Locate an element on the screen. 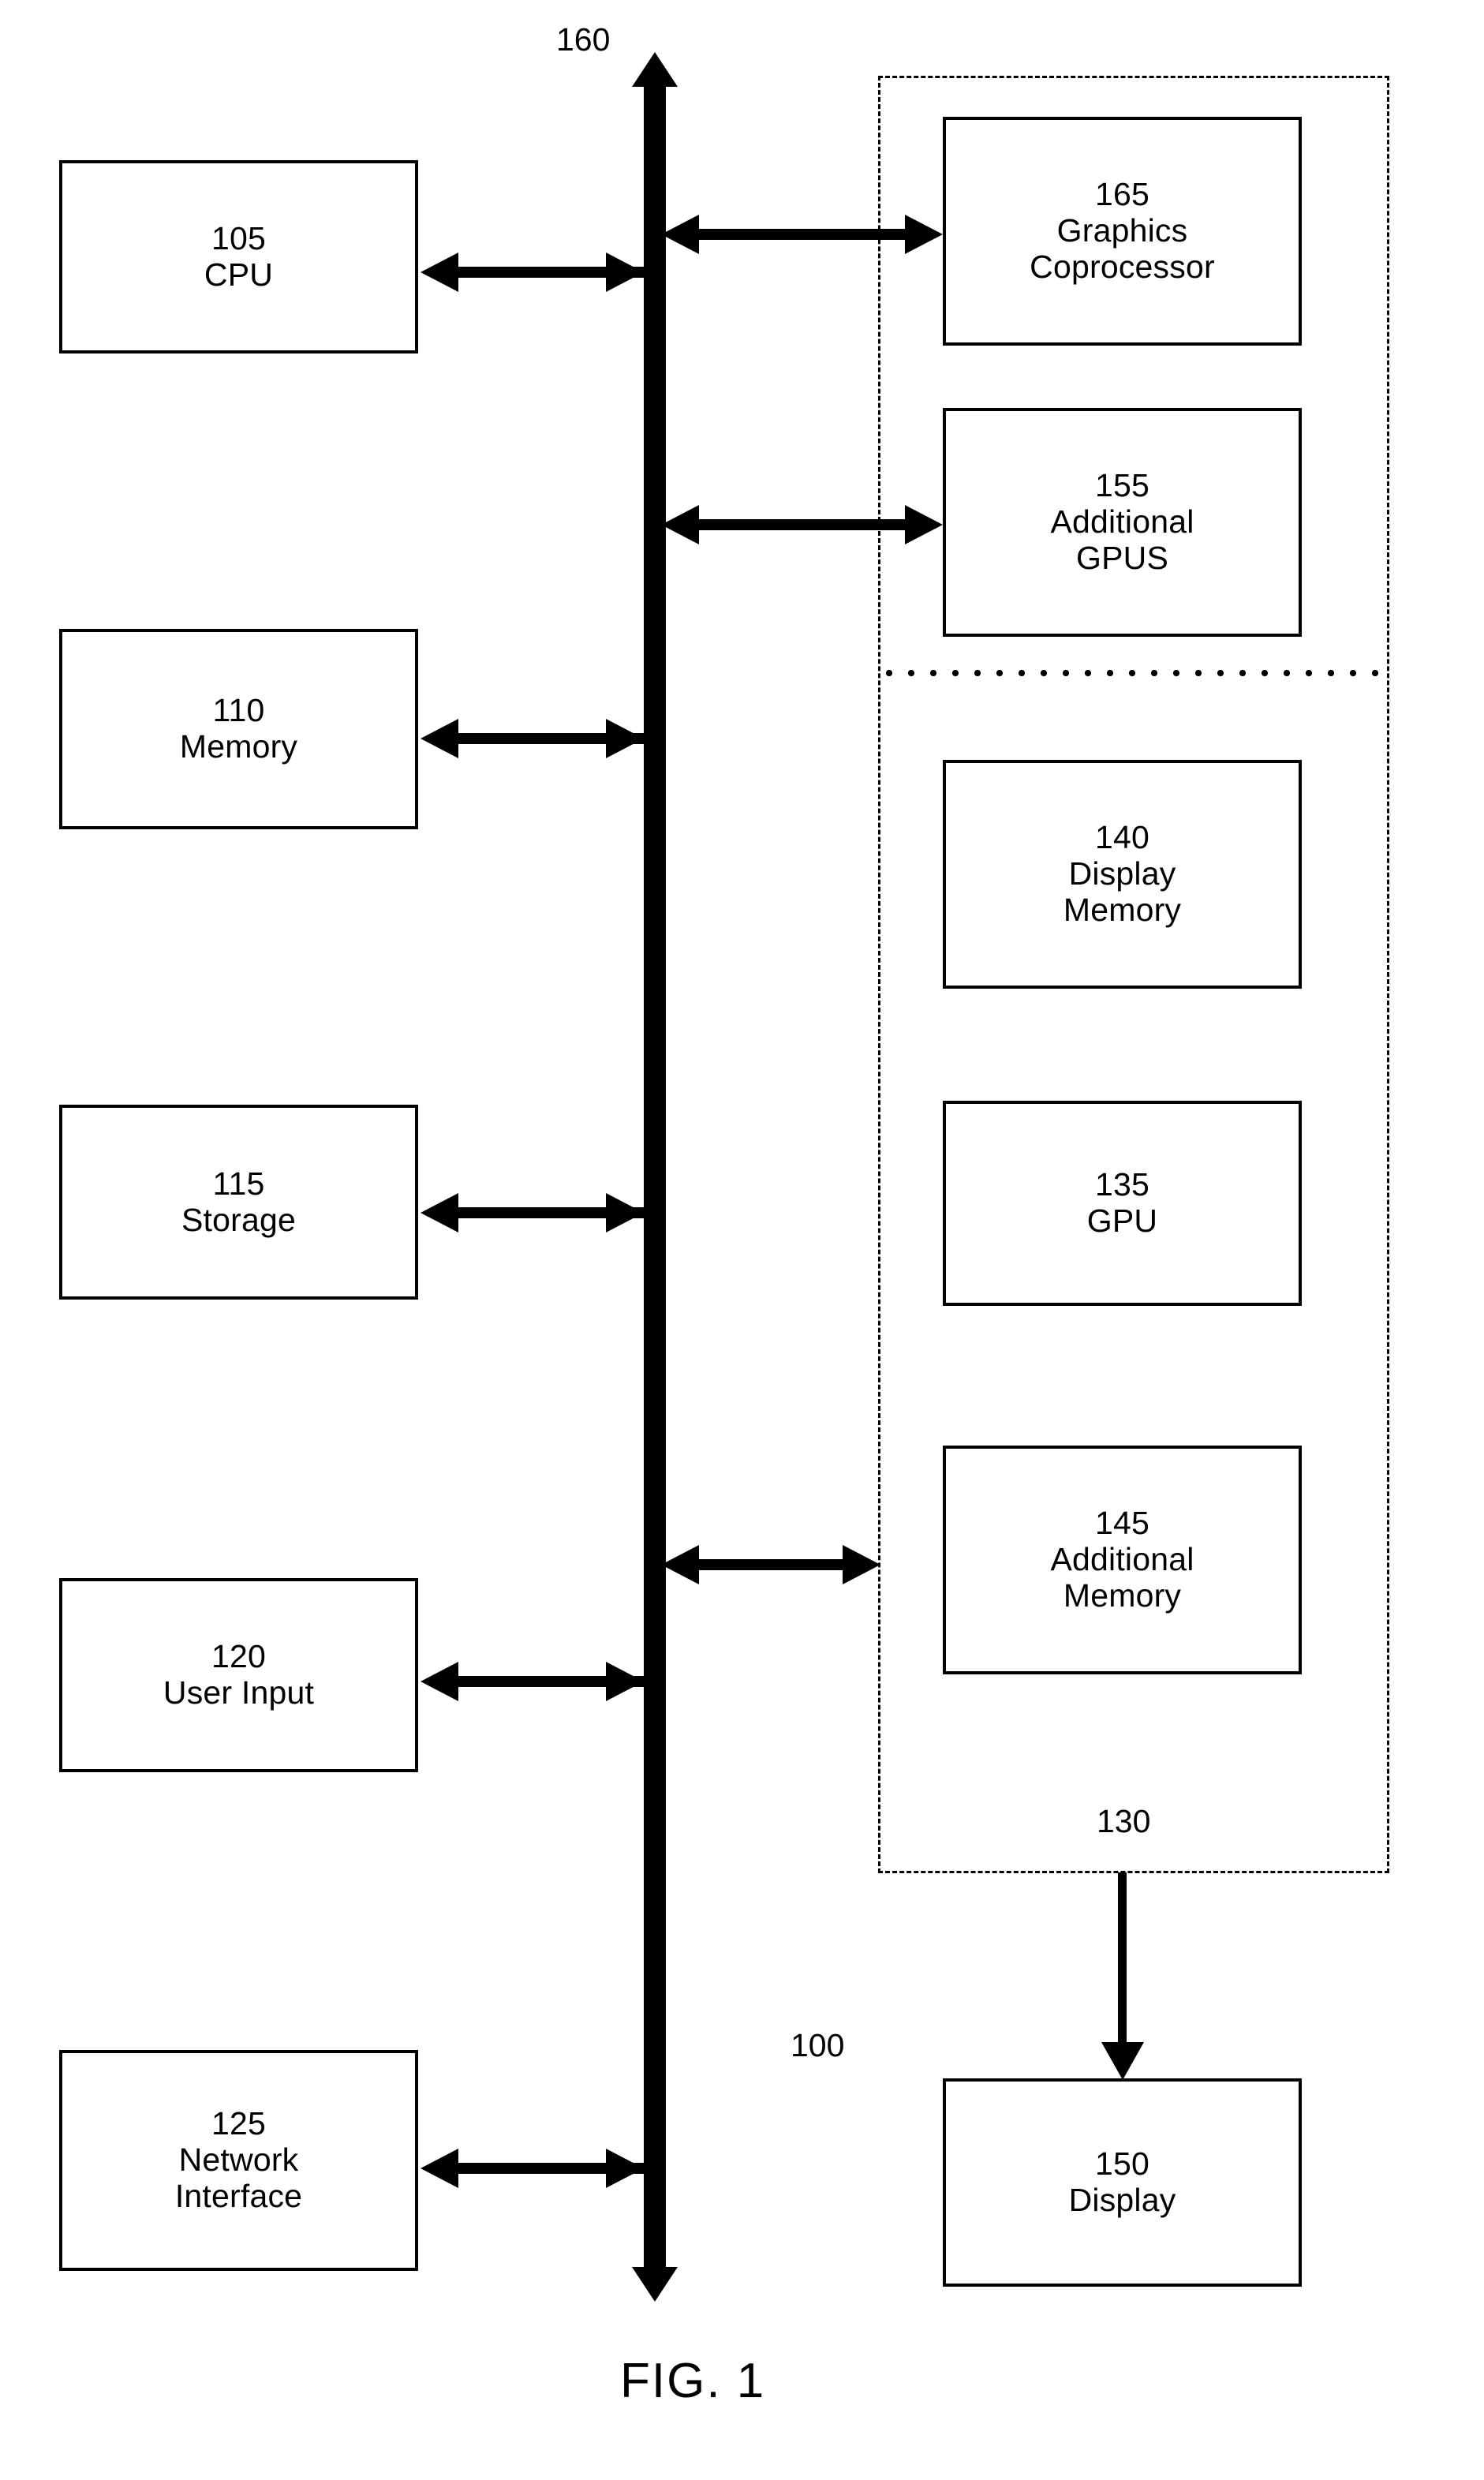 The image size is (1484, 2480). display-memory-label: Display is located at coordinates (1122, 873).